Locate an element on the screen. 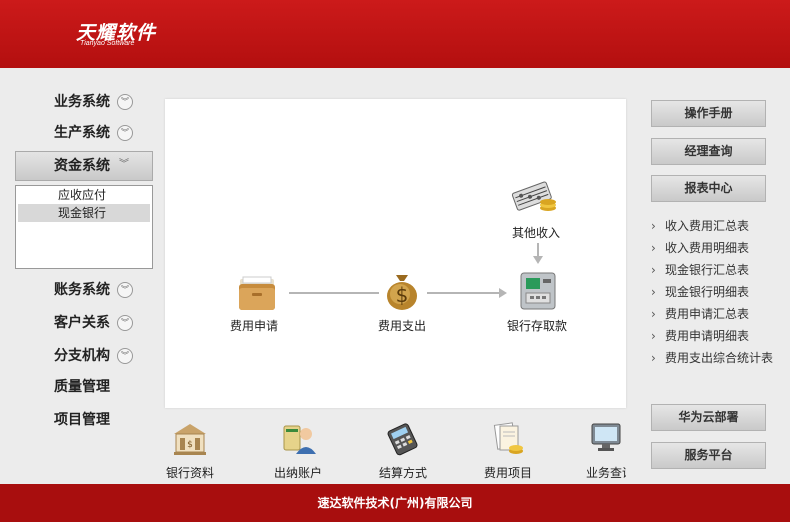 The width and height of the screenshot is (790, 522). report-link-expense-apply-summary: › 费用申请汇总表 is located at coordinates (718, 314).